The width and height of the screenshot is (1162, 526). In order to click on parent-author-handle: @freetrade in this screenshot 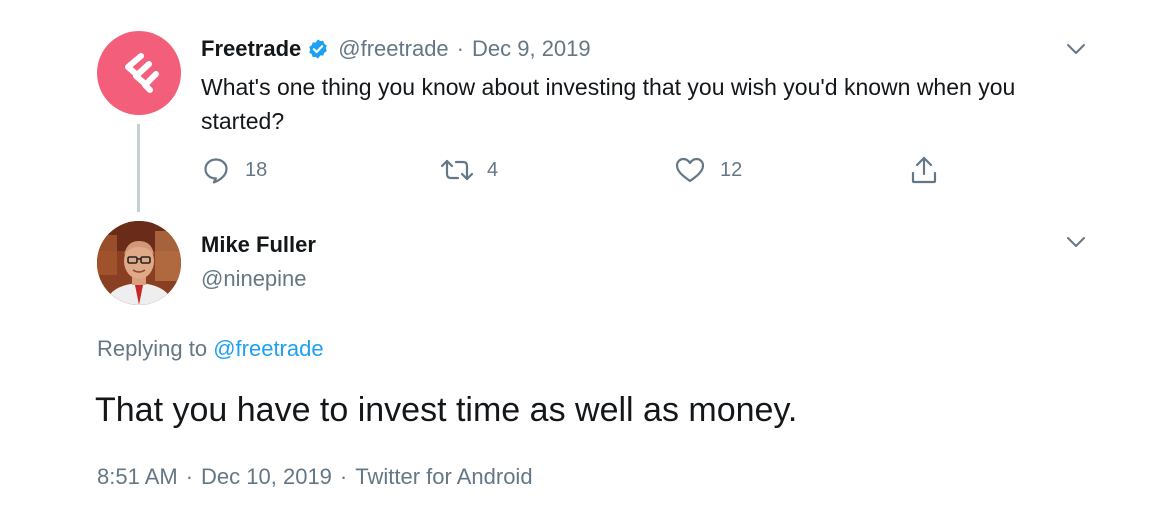, I will do `click(393, 49)`.